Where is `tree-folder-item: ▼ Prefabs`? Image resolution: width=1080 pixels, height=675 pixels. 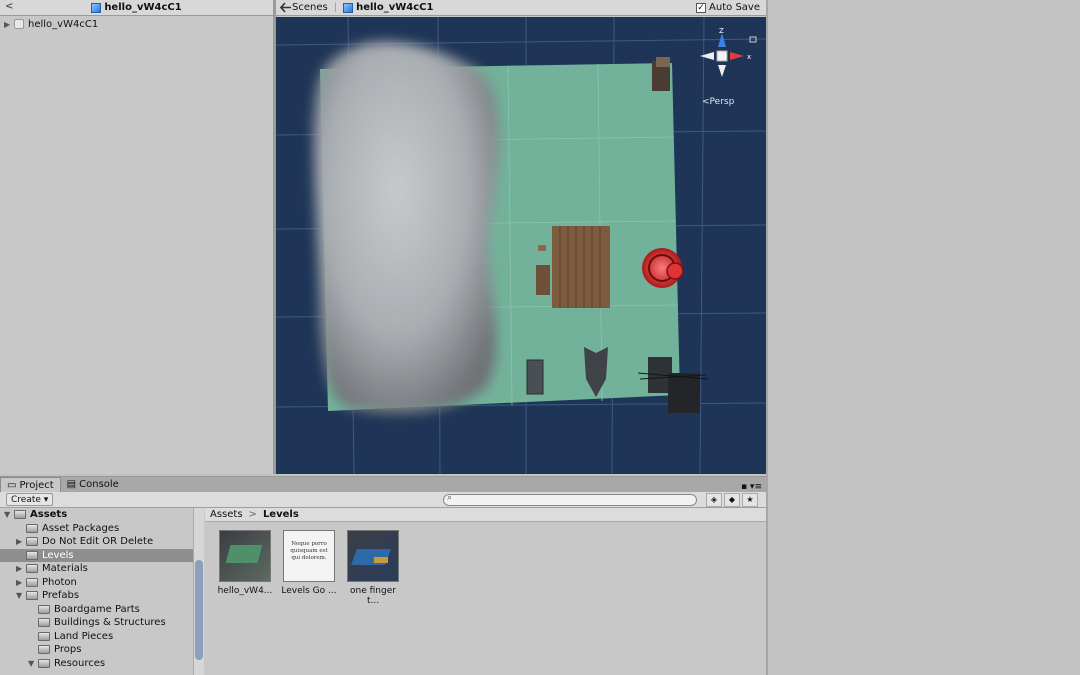
tree-folder-item: ▼ Prefabs is located at coordinates (96, 596).